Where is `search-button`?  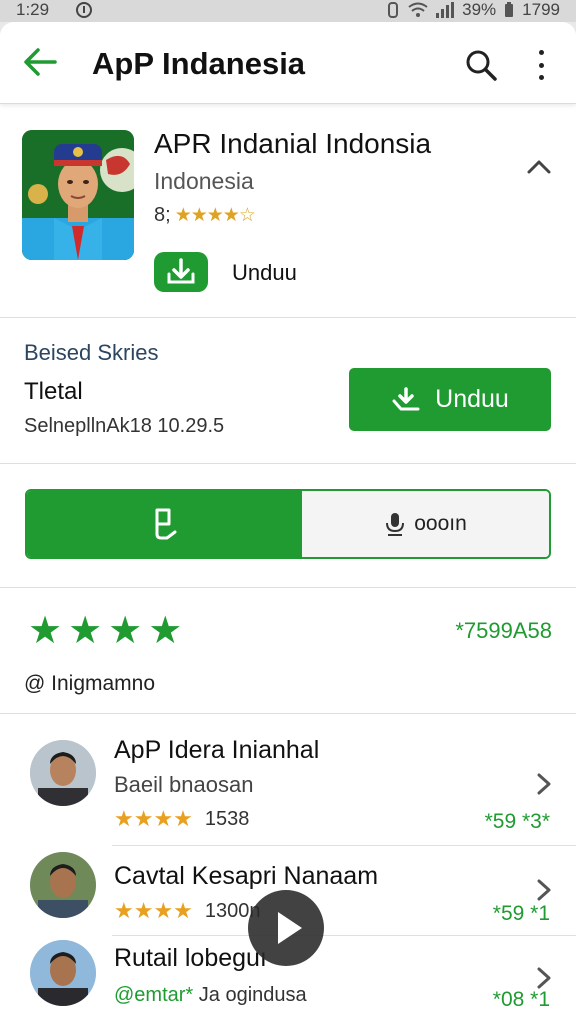 search-button is located at coordinates (481, 65).